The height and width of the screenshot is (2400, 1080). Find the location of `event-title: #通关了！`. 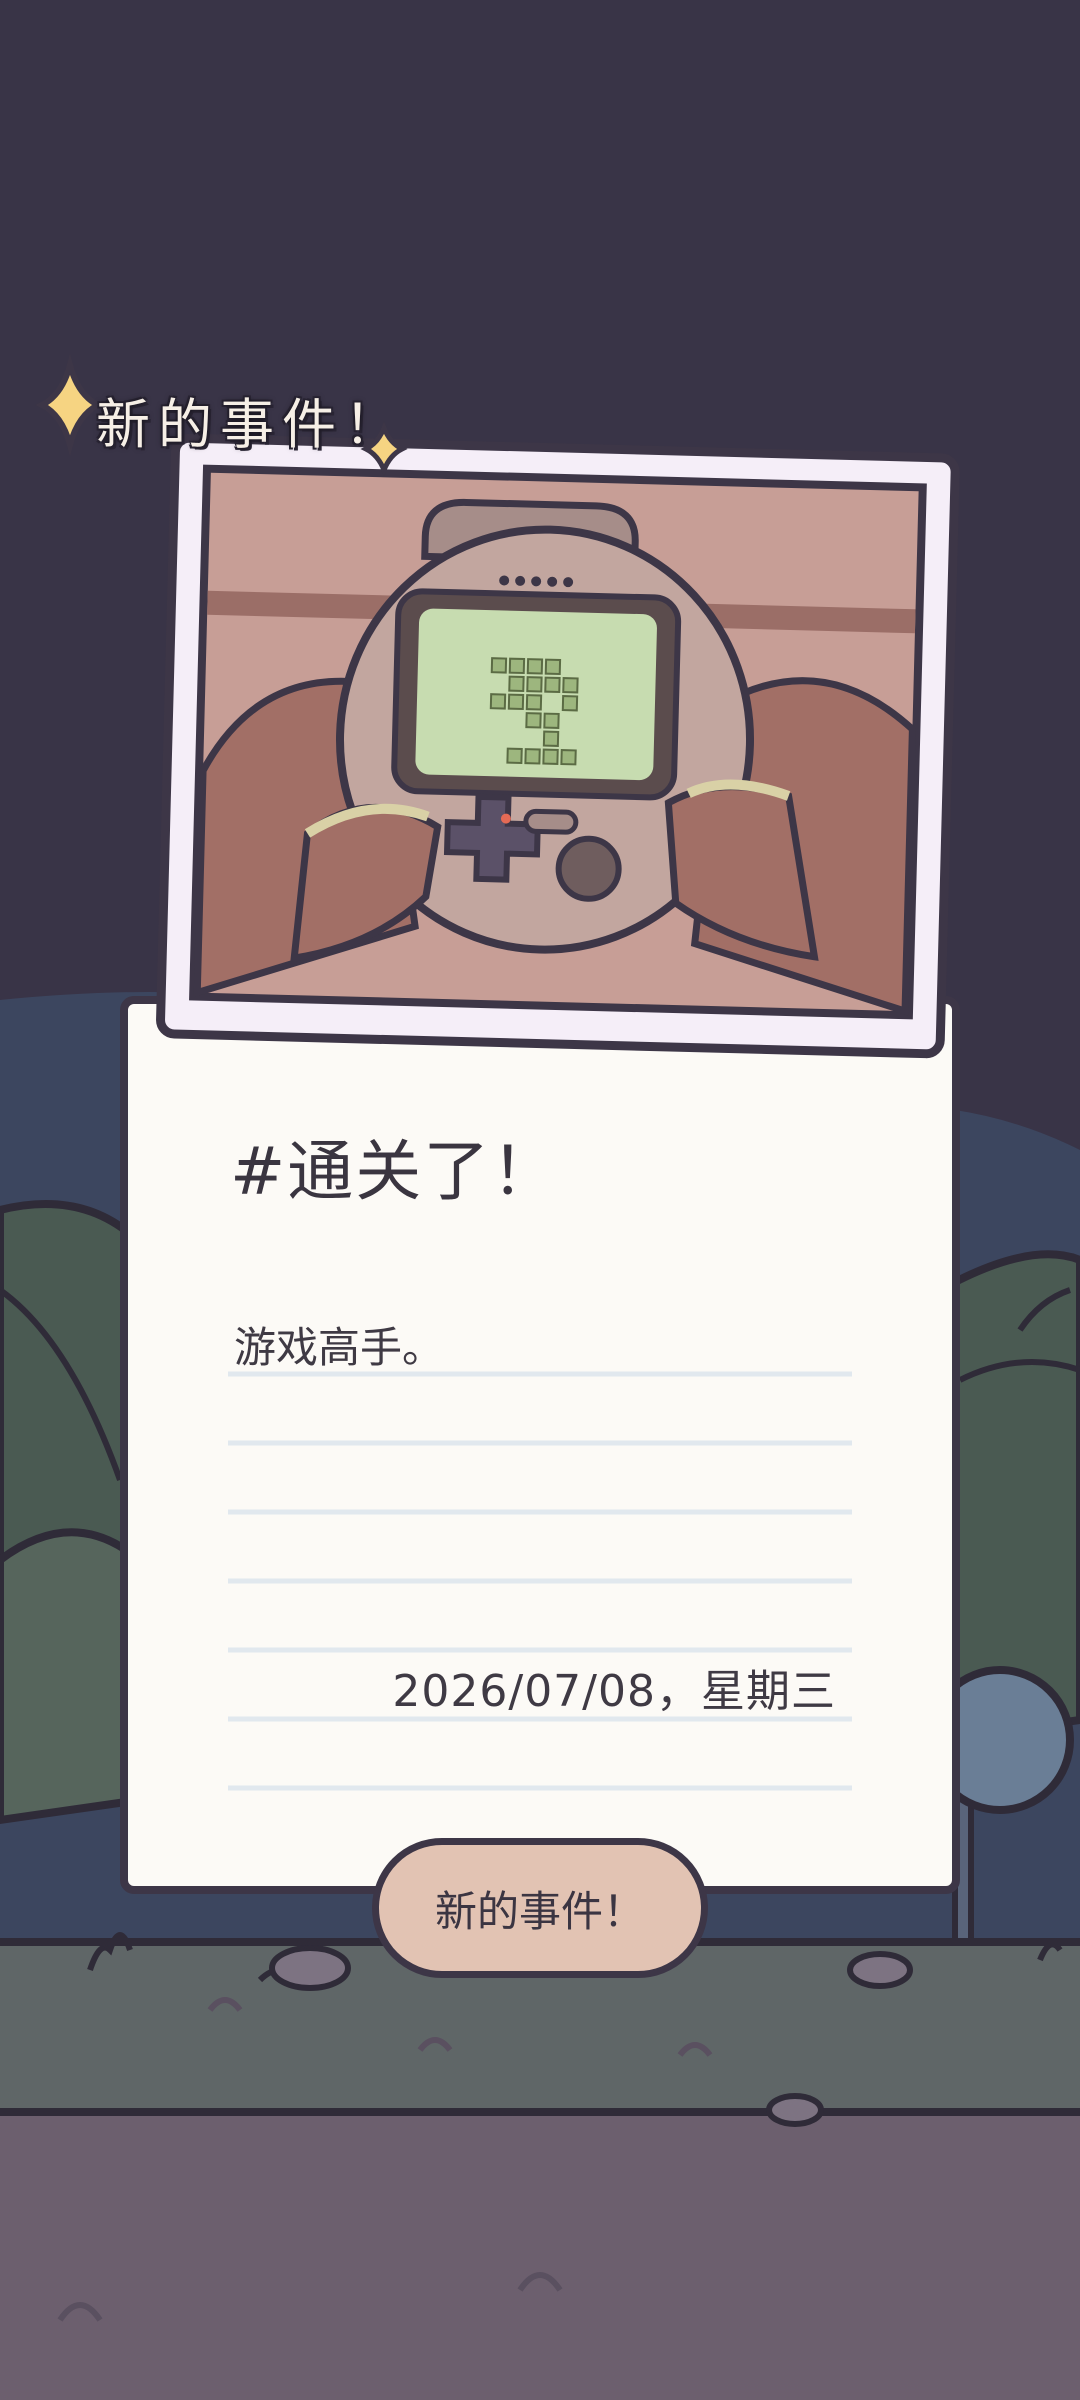

event-title: #通关了！ is located at coordinates (395, 1171).